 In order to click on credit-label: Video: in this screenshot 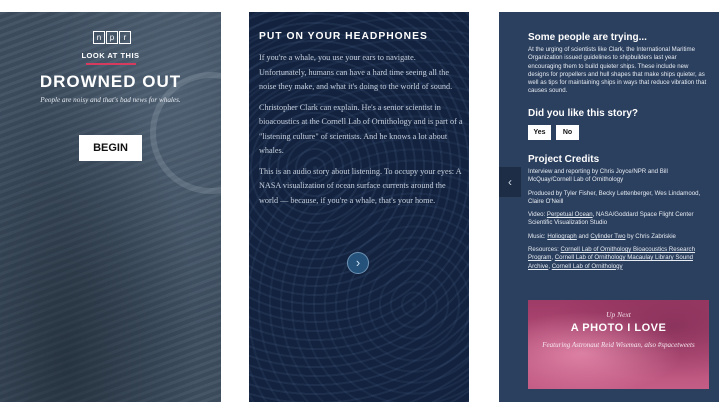, I will do `click(537, 215)`.